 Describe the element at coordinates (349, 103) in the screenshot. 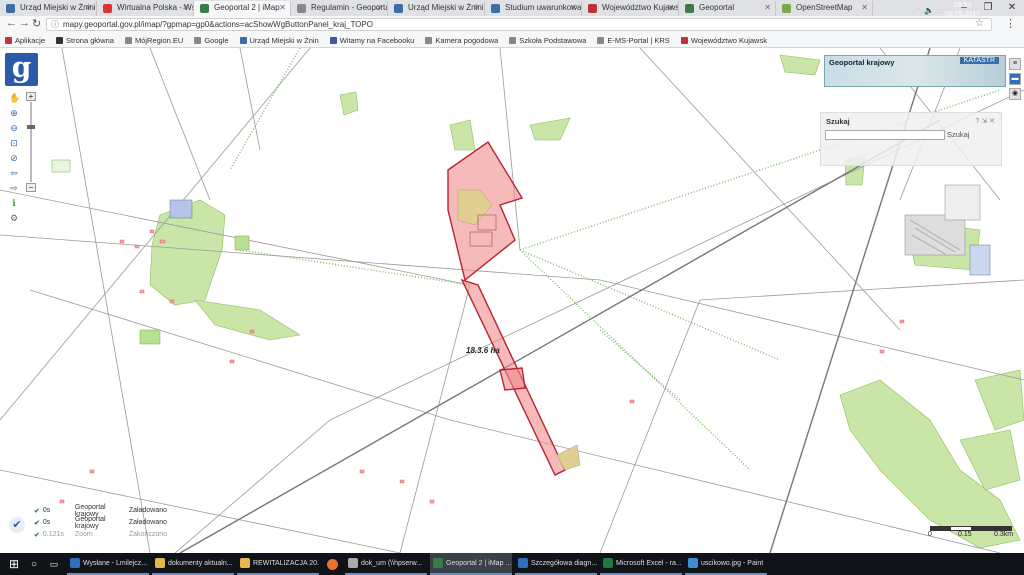

I see `pond` at that location.